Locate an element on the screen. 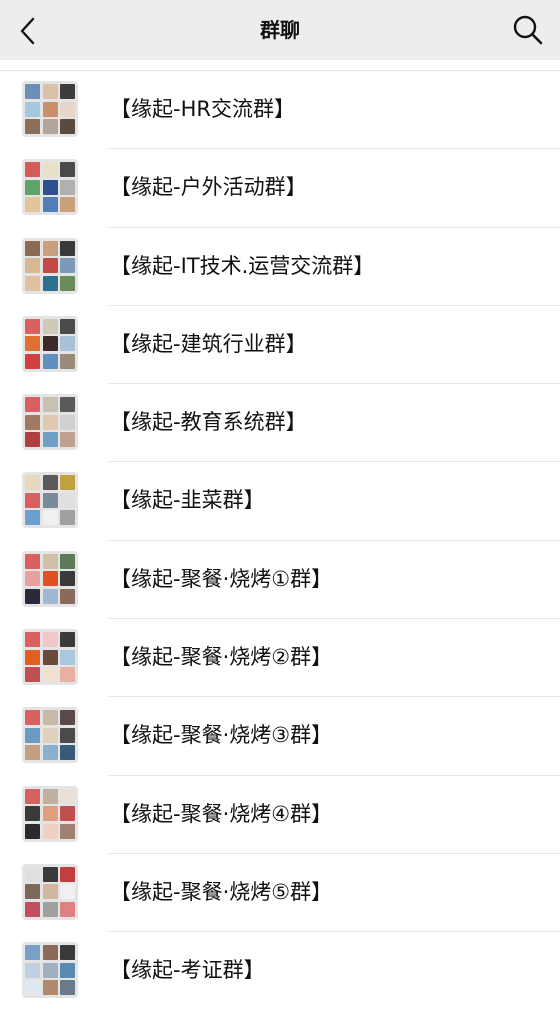  group-name: 【缘起-聚餐·烧烤③群】 is located at coordinates (221, 735).